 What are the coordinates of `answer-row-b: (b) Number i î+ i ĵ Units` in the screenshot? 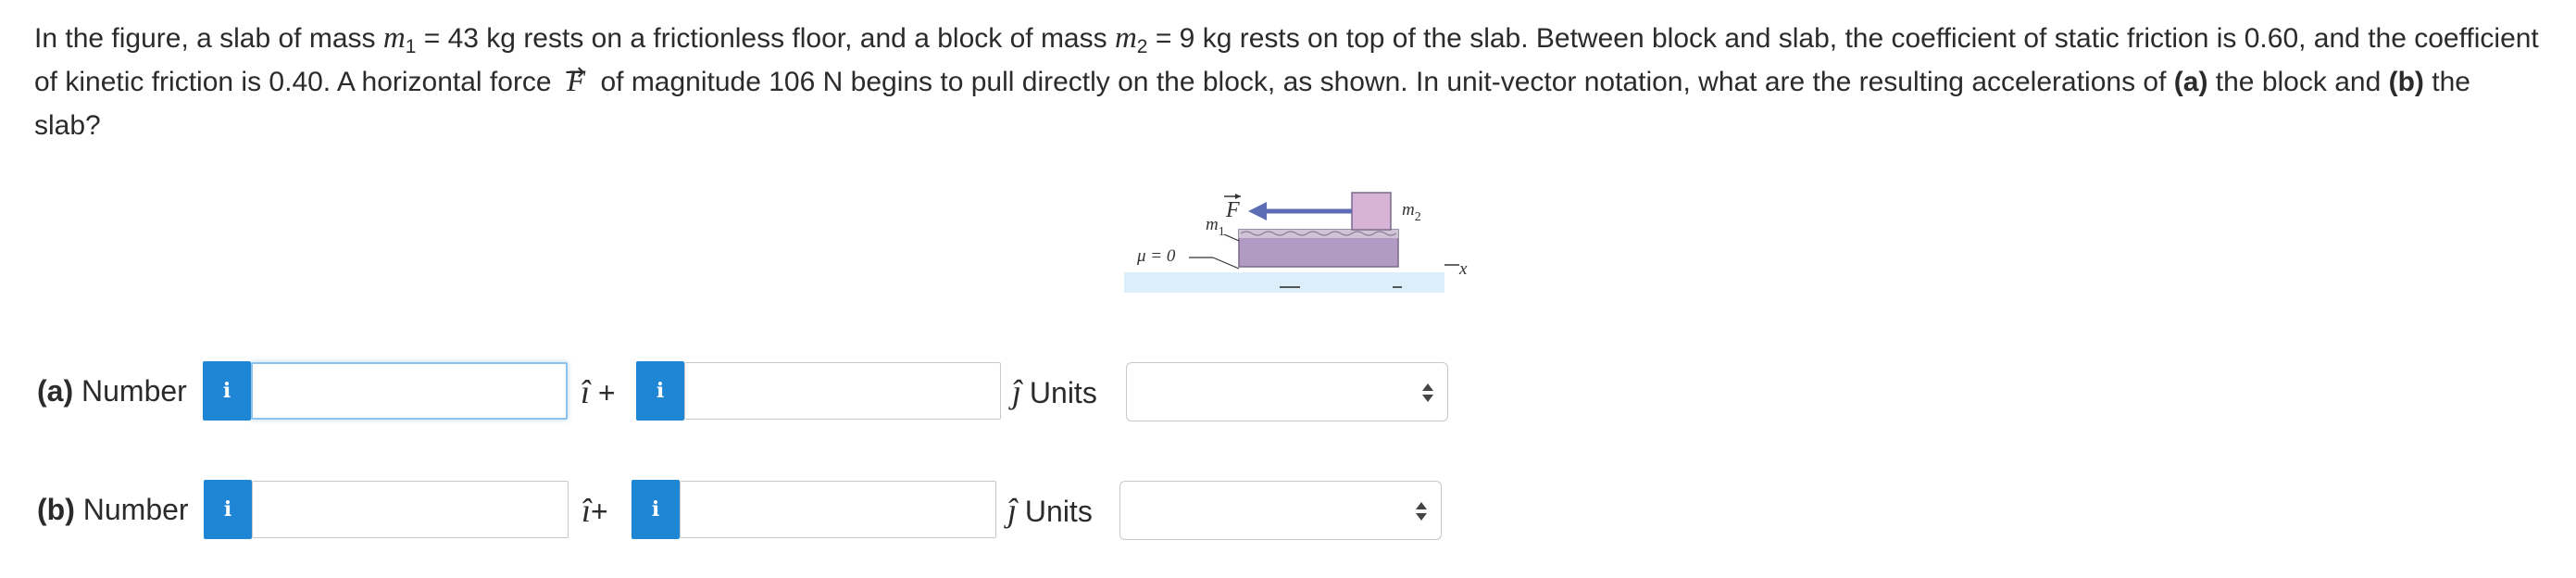 It's located at (741, 511).